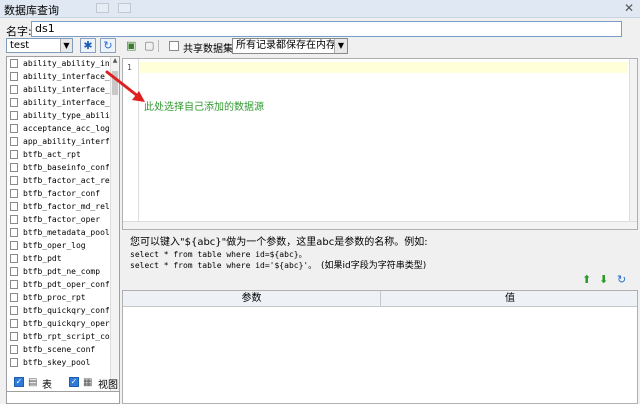  Describe the element at coordinates (150, 46) in the screenshot. I see `new-document-icon: ▢` at that location.